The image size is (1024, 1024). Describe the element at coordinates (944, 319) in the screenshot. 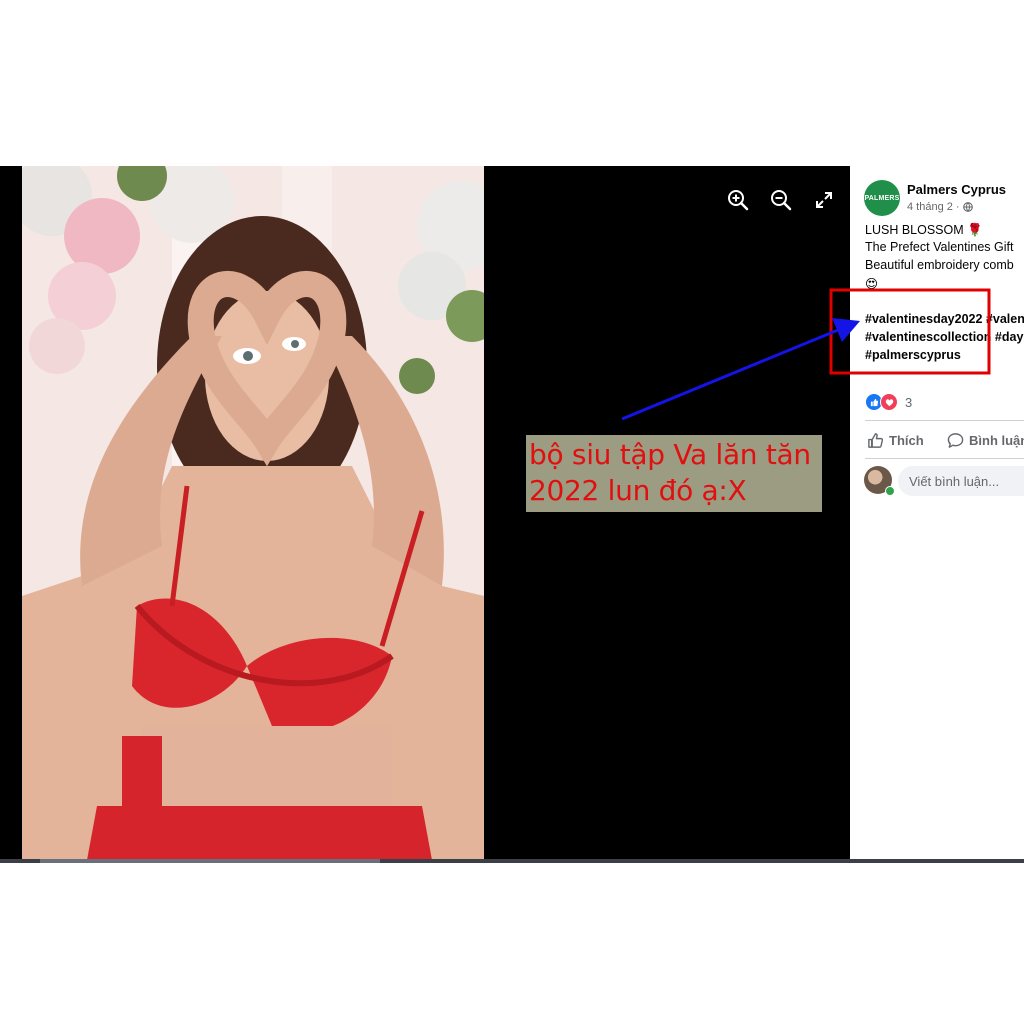

I see `hashtag-line: #valentinesday2022 #valen` at that location.